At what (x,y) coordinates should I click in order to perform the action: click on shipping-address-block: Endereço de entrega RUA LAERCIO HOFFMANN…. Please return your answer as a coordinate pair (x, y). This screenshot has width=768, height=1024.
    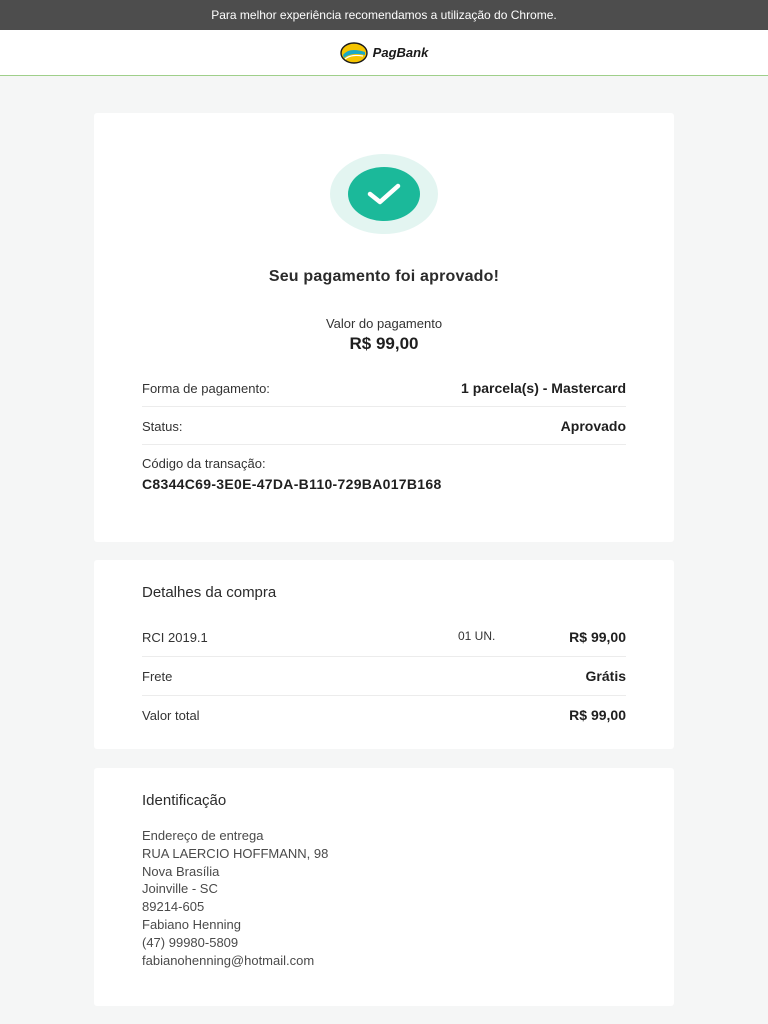
    Looking at the image, I should click on (235, 898).